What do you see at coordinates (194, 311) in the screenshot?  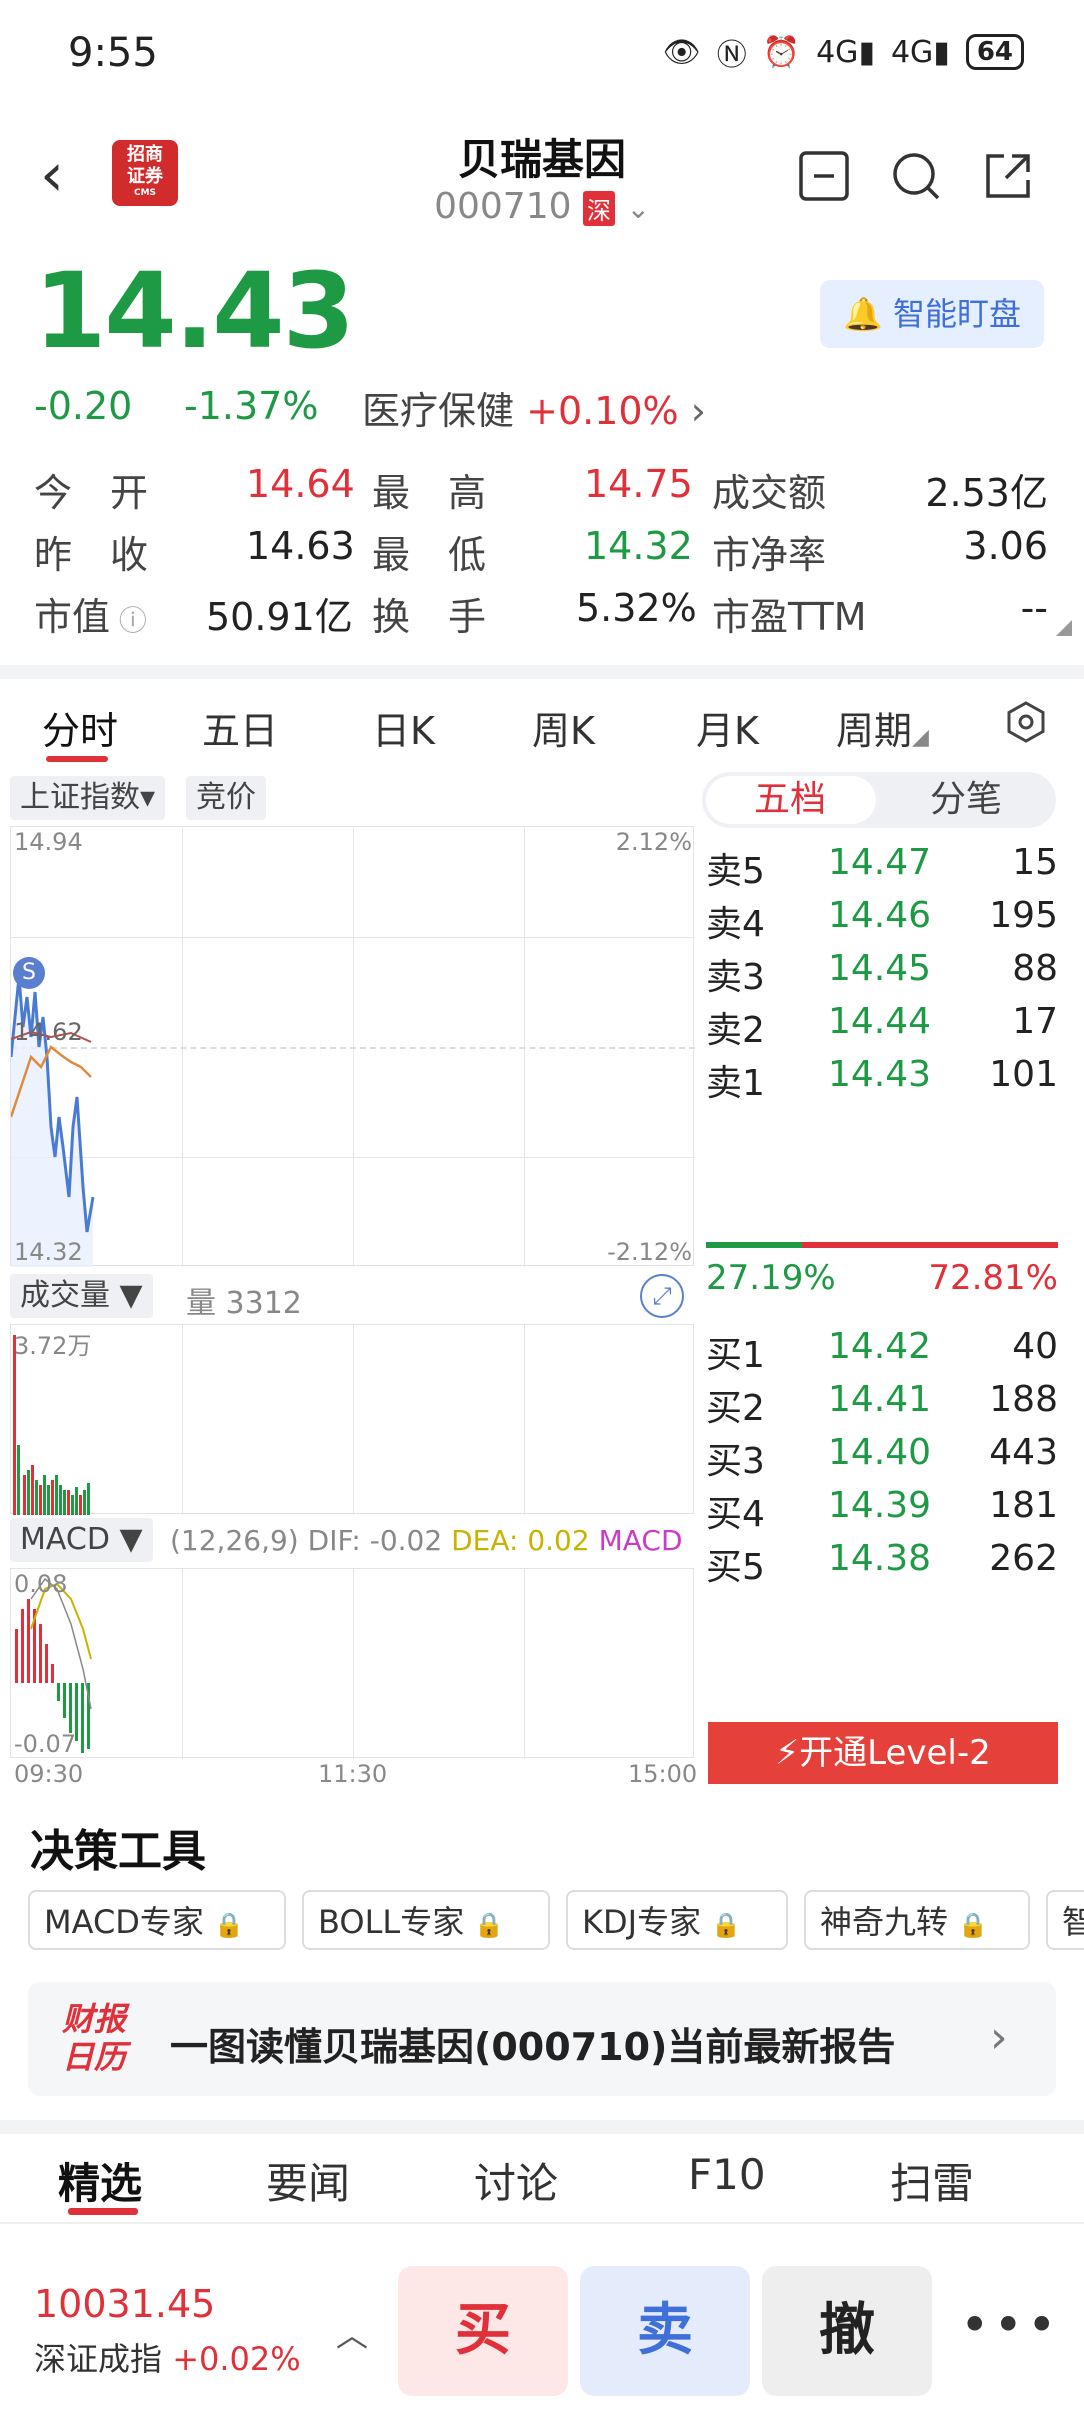 I see `current-price: 14.43` at bounding box center [194, 311].